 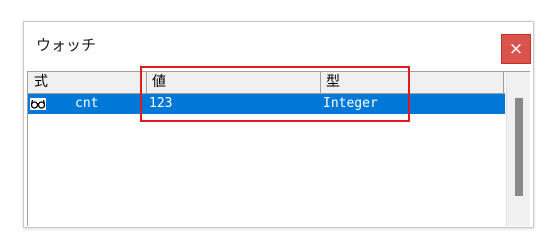 What do you see at coordinates (350, 103) in the screenshot?
I see `watch-type: Integer` at bounding box center [350, 103].